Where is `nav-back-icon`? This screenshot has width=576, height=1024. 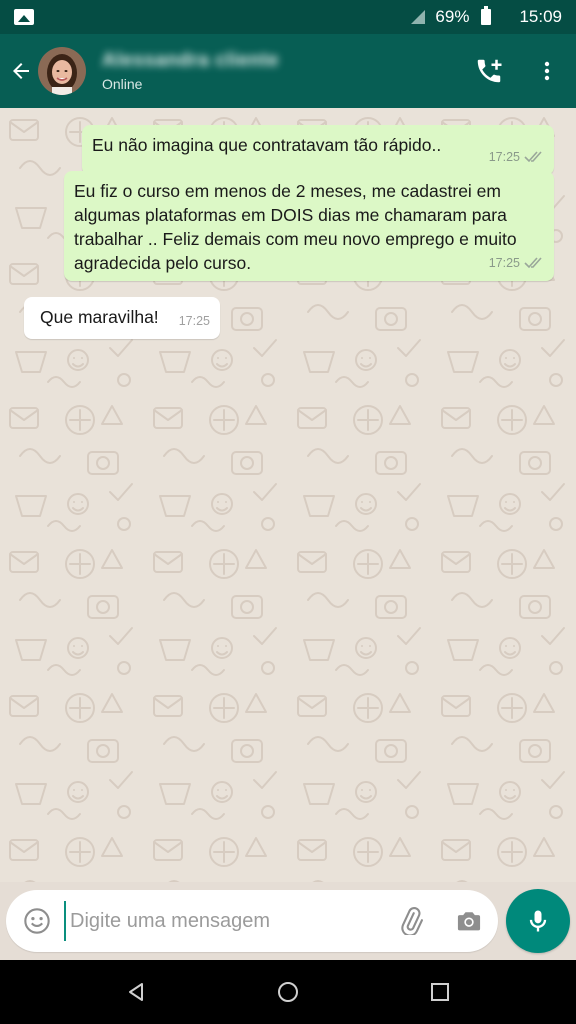
nav-back-icon is located at coordinates (136, 992).